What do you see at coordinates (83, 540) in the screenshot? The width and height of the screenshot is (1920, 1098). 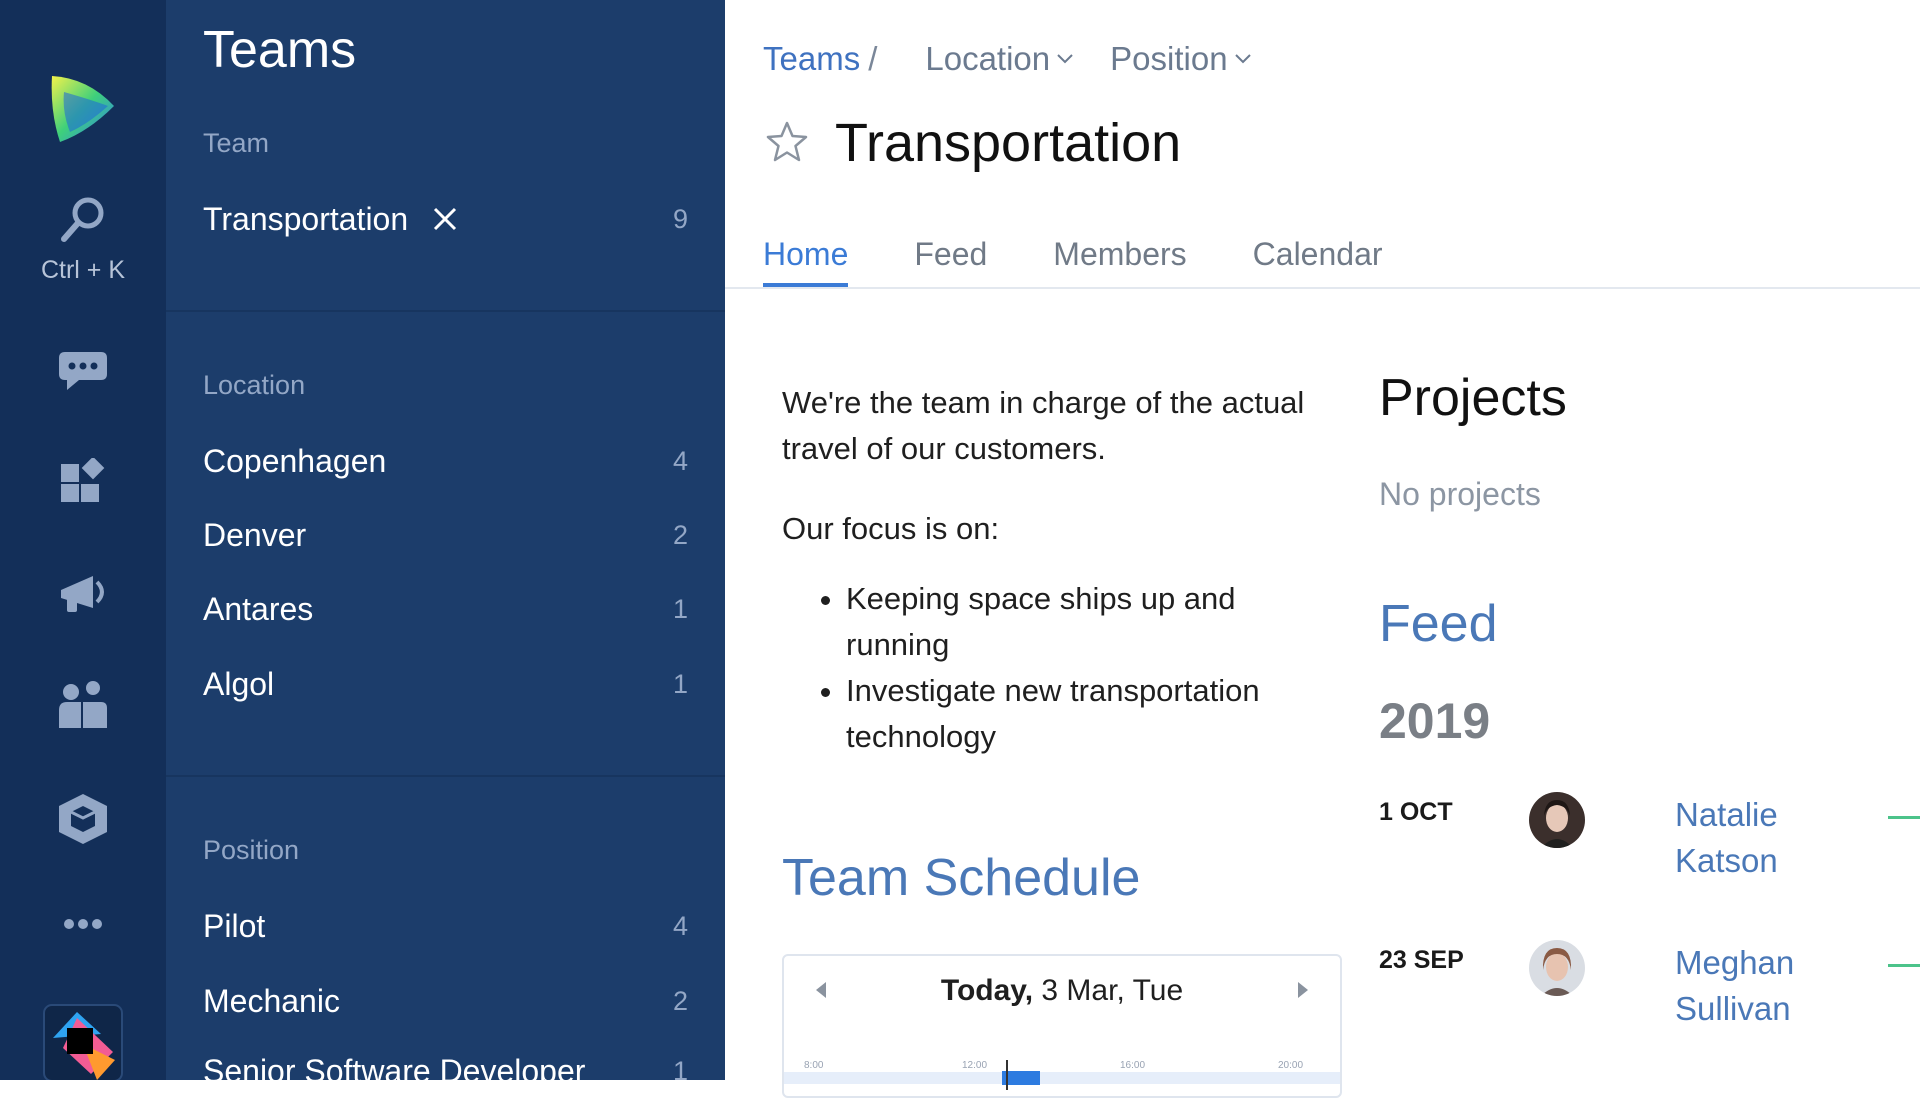 I see `icon-rail: Ctrl + K` at bounding box center [83, 540].